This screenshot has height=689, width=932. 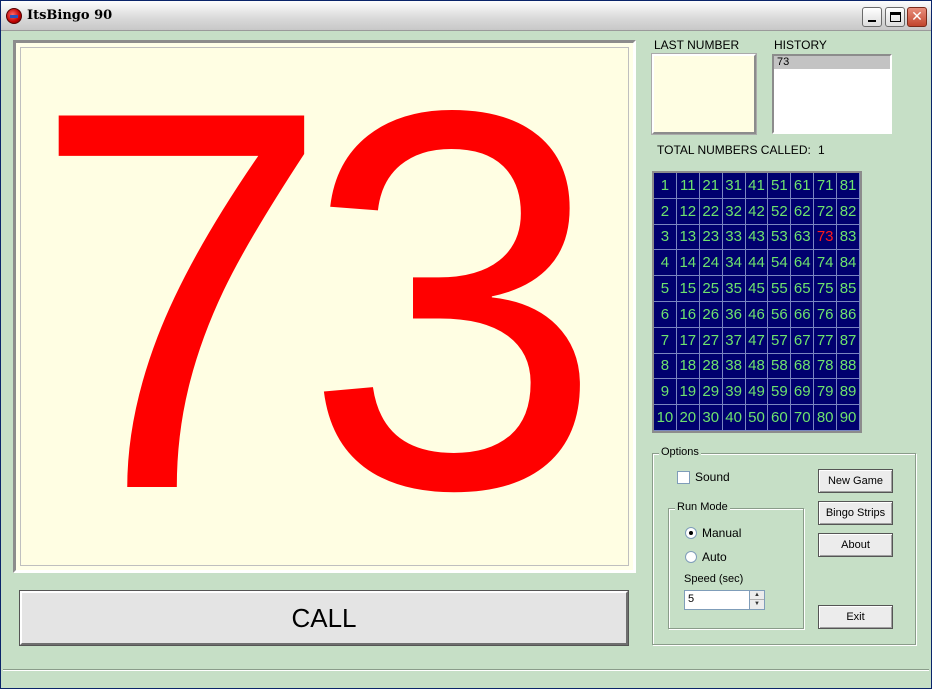 I want to click on auto-radio, so click(x=691, y=557).